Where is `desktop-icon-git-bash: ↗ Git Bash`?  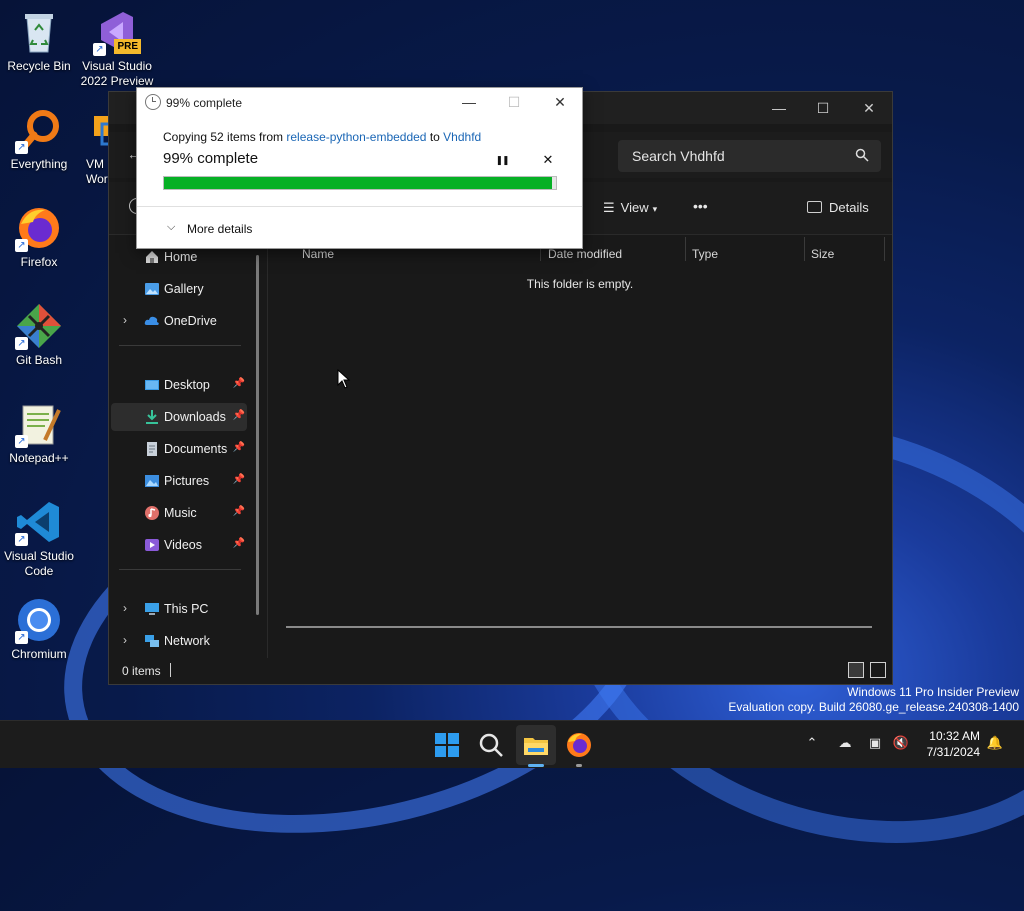 desktop-icon-git-bash: ↗ Git Bash is located at coordinates (39, 335).